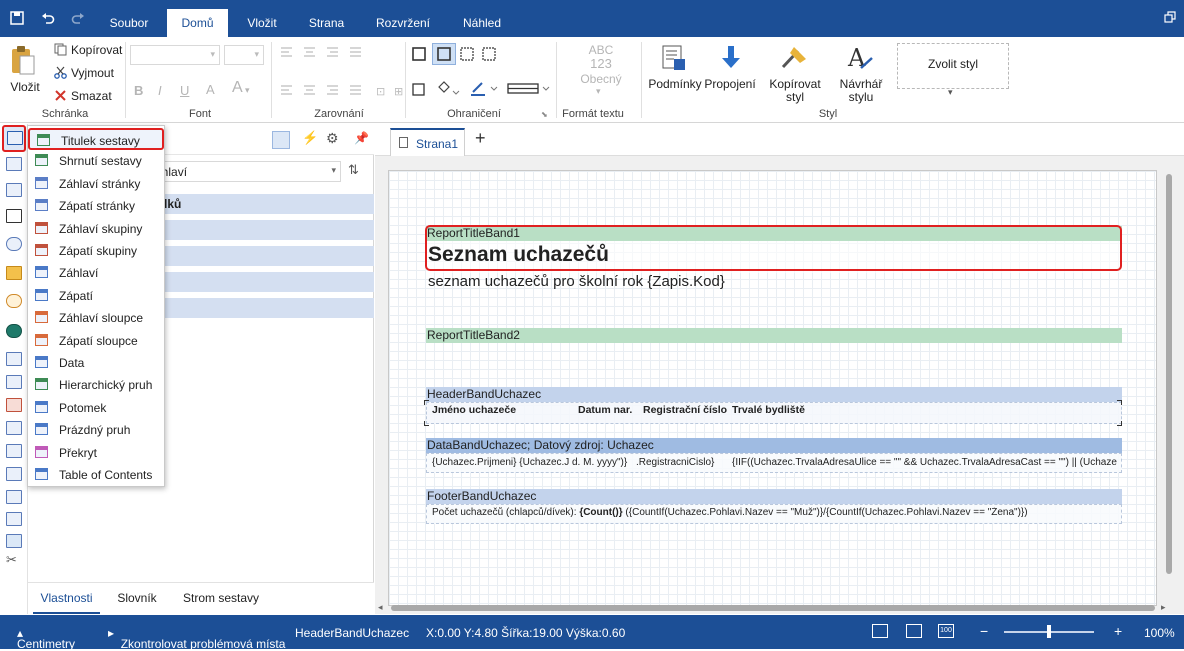 This screenshot has height=651, width=1184. What do you see at coordinates (14, 451) in the screenshot?
I see `subreport-tool-icon` at bounding box center [14, 451].